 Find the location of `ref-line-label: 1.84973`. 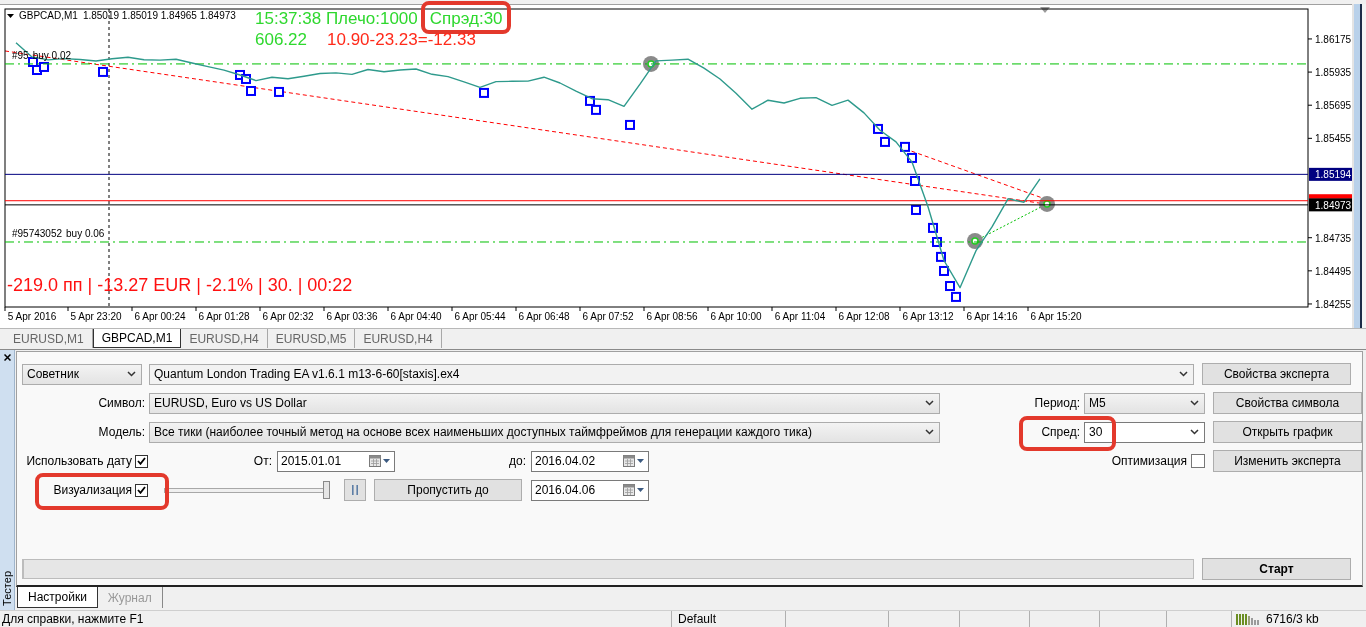

ref-line-label: 1.84973 is located at coordinates (1333, 205).